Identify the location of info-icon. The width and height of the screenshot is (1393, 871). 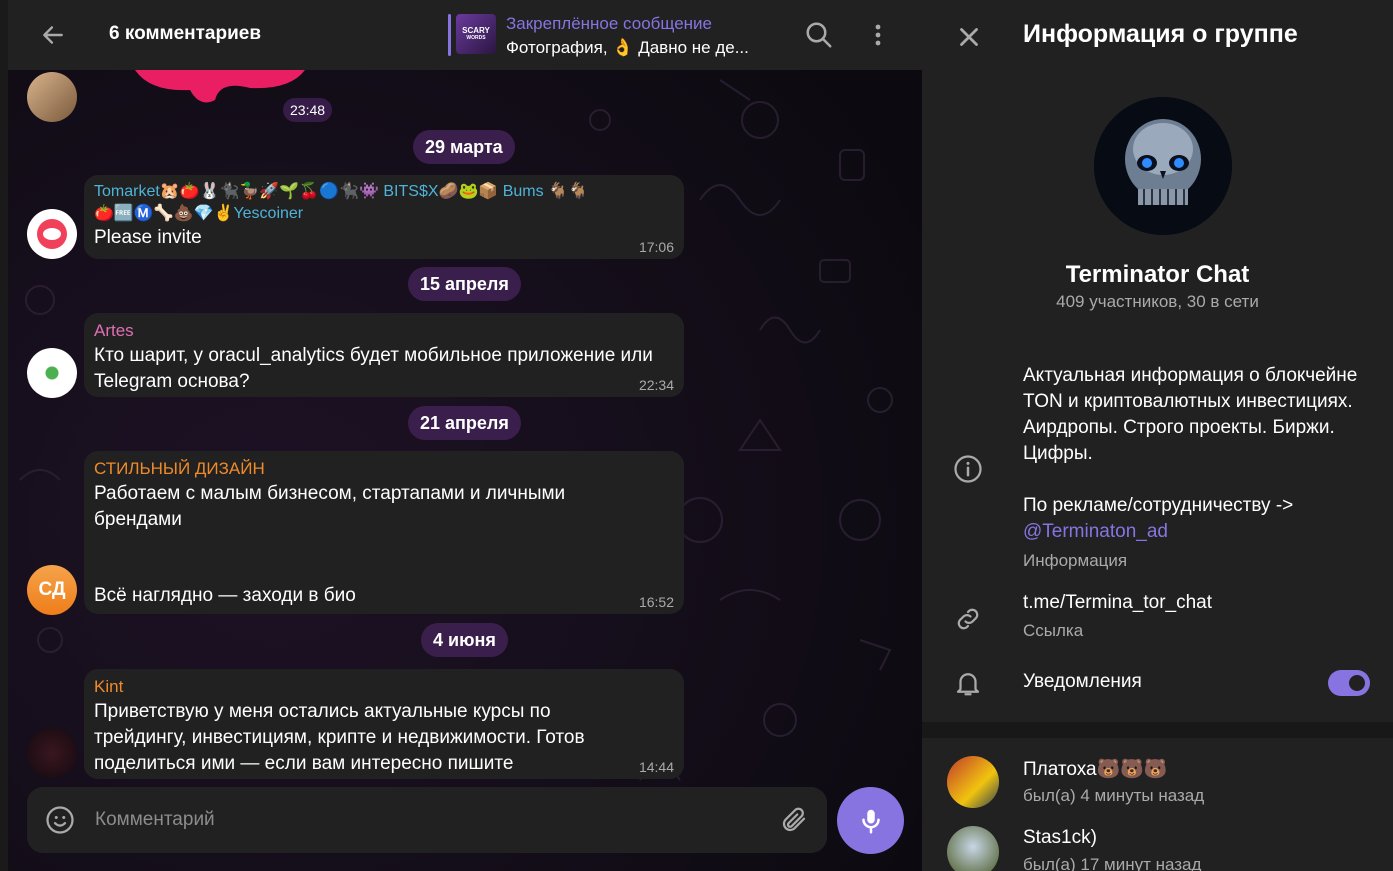
(968, 469).